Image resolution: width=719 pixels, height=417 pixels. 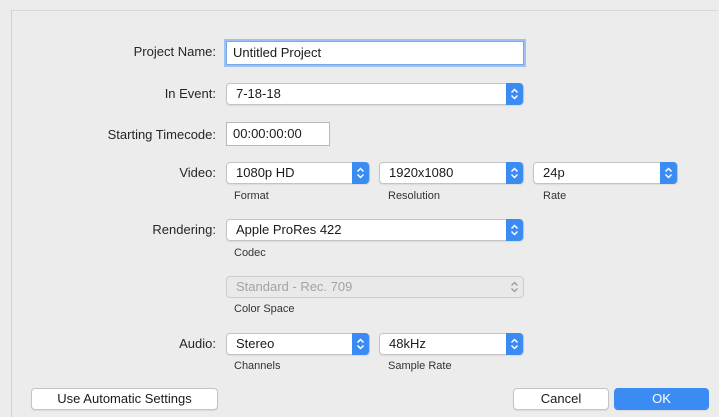 What do you see at coordinates (298, 173) in the screenshot?
I see `video-format-popup: 1080p HD` at bounding box center [298, 173].